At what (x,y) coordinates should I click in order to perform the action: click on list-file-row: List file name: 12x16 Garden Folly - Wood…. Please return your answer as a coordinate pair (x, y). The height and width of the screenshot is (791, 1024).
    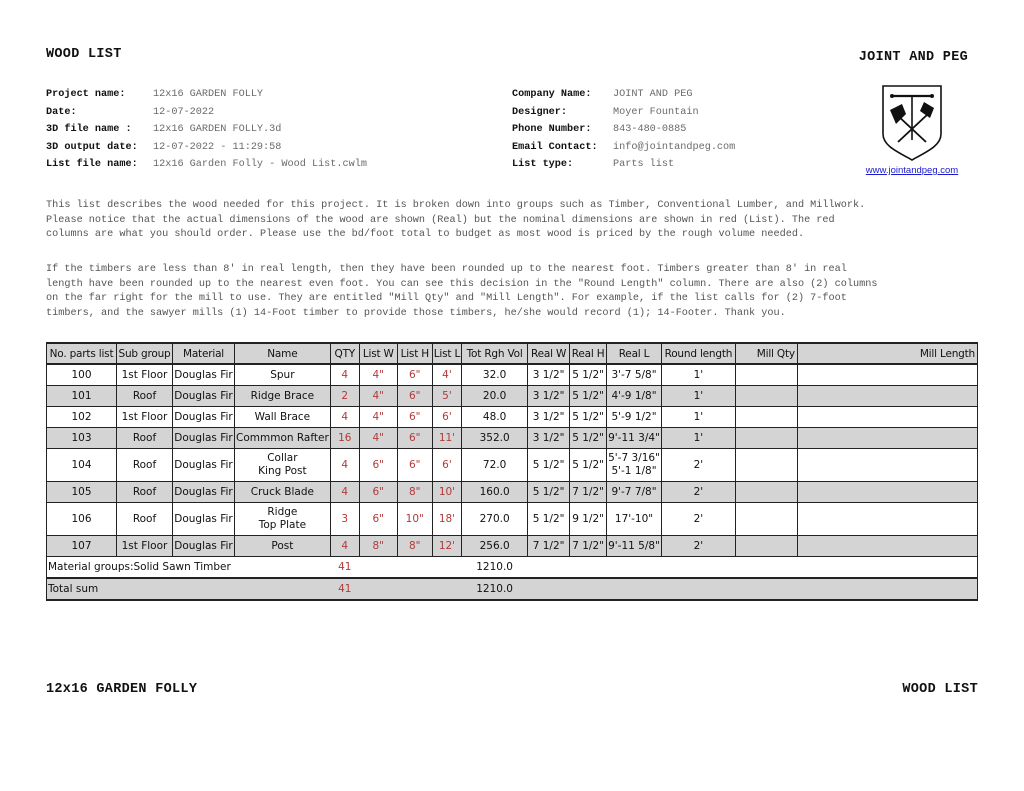
    Looking at the image, I should click on (206, 165).